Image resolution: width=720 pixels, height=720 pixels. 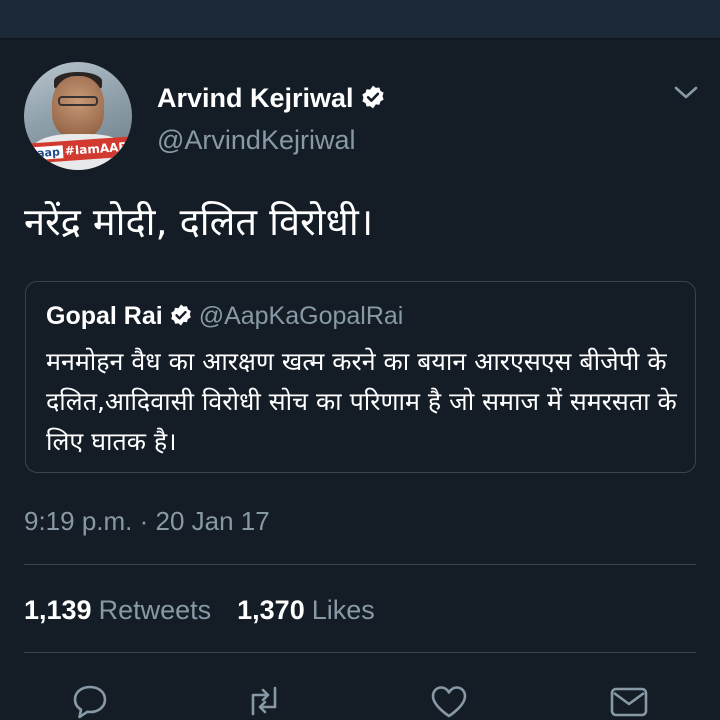 I want to click on retweets-stat: 1,139 Retweets, so click(x=117, y=610).